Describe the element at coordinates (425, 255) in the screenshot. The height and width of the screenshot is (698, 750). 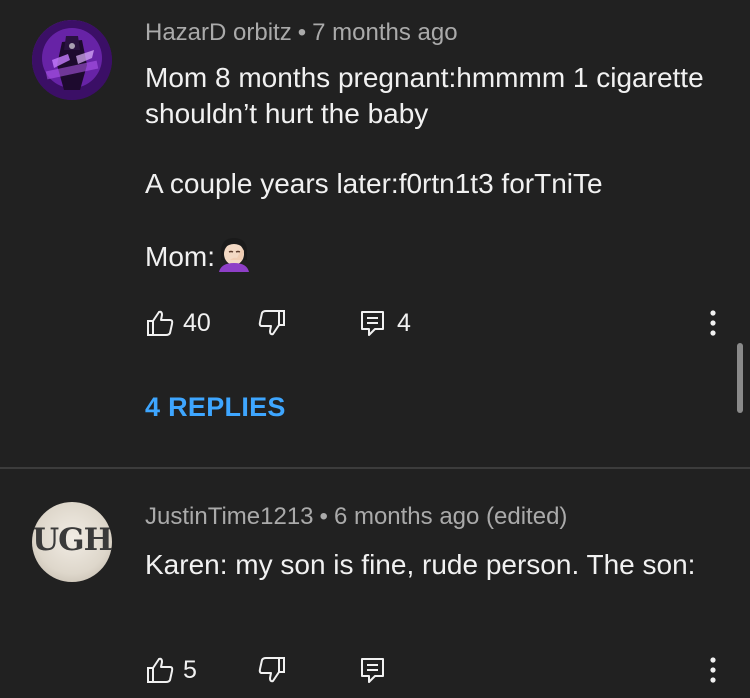
I see `comment-paragraph: Mom:` at that location.